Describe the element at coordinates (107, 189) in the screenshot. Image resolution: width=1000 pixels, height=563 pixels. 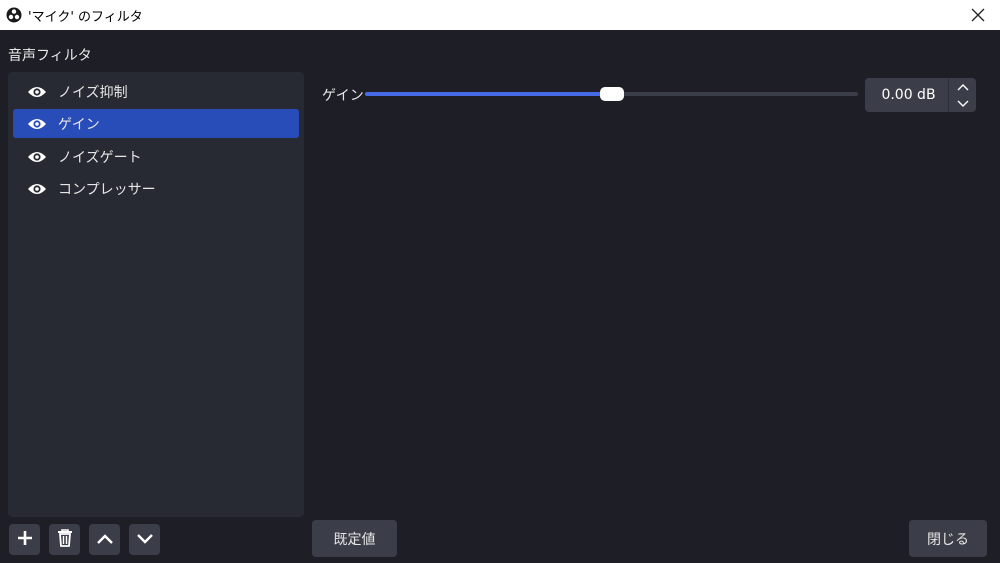
I see `filter-label: コンプレッサー` at that location.